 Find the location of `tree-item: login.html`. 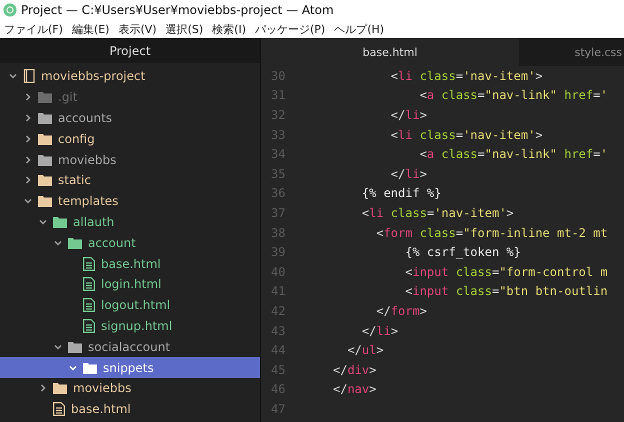

tree-item: login.html is located at coordinates (130, 284).